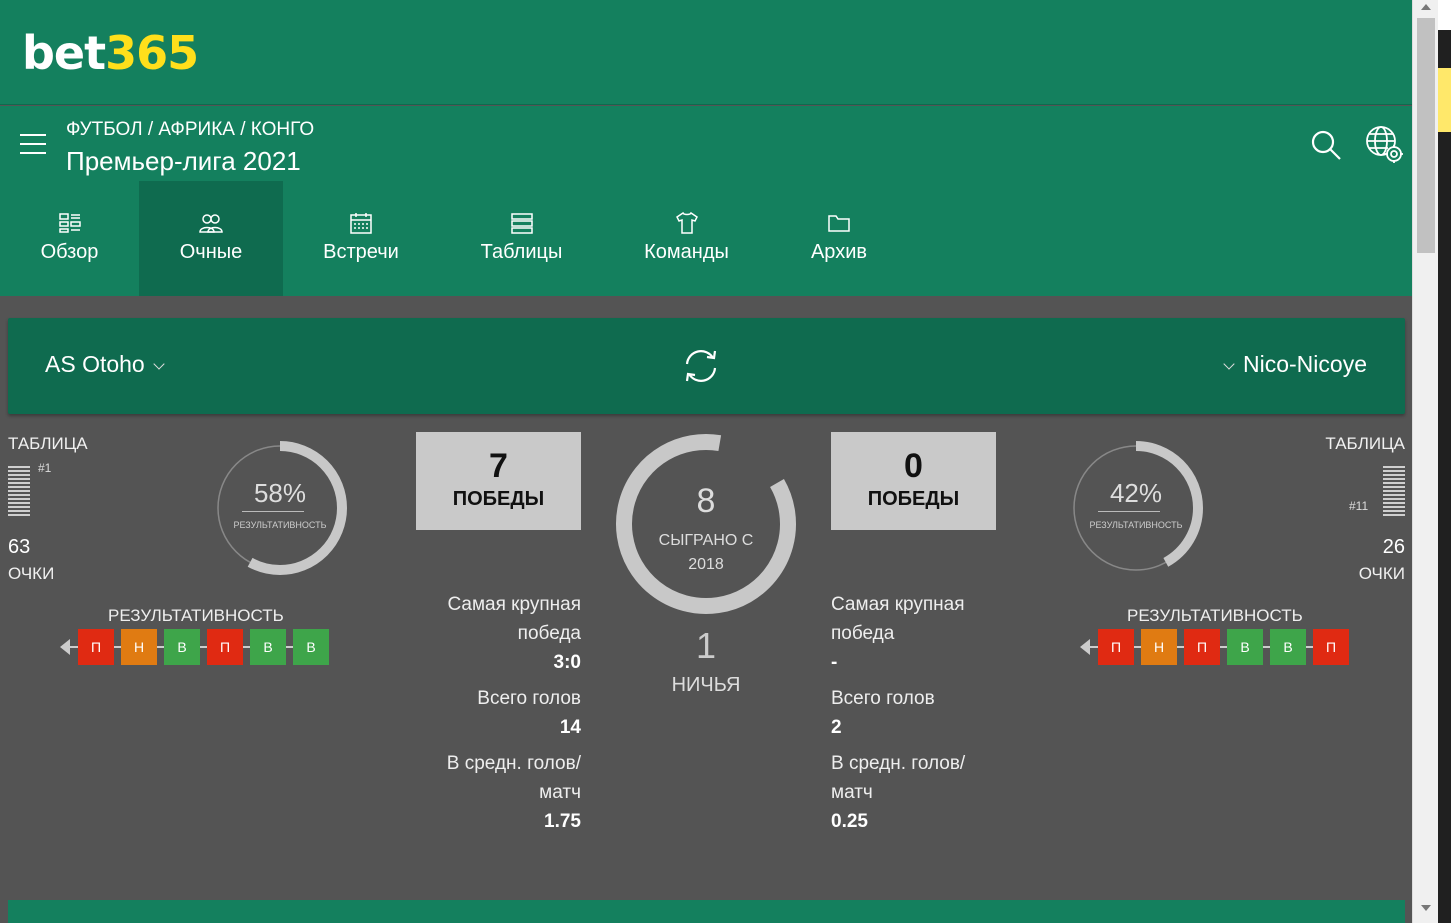  I want to click on top-bar: bet365, so click(706, 52).